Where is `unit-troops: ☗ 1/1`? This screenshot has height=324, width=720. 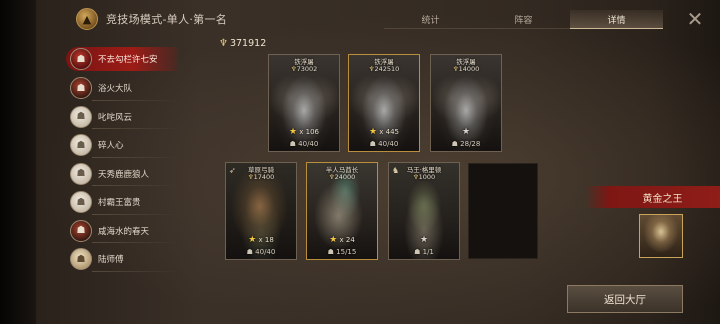
unit-troops: ☗ 1/1 is located at coordinates (424, 252).